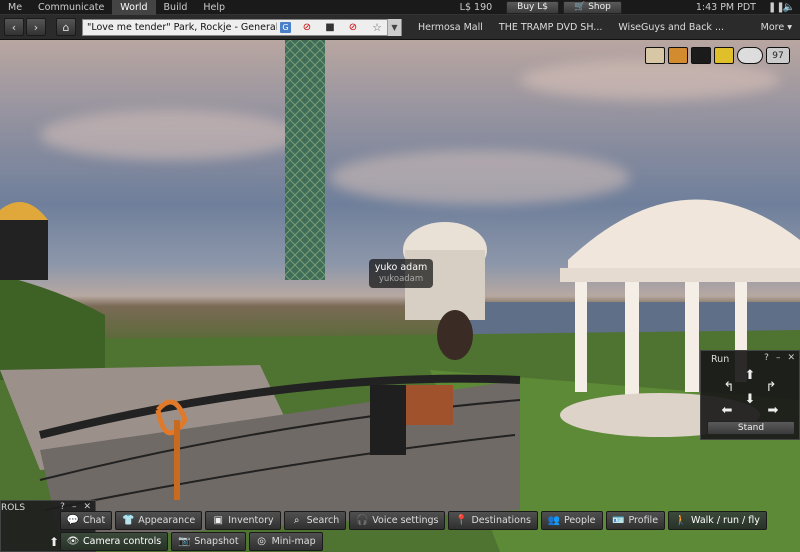 This screenshot has width=800, height=552. Describe the element at coordinates (323, 520) in the screenshot. I see `search-label: Search` at that location.